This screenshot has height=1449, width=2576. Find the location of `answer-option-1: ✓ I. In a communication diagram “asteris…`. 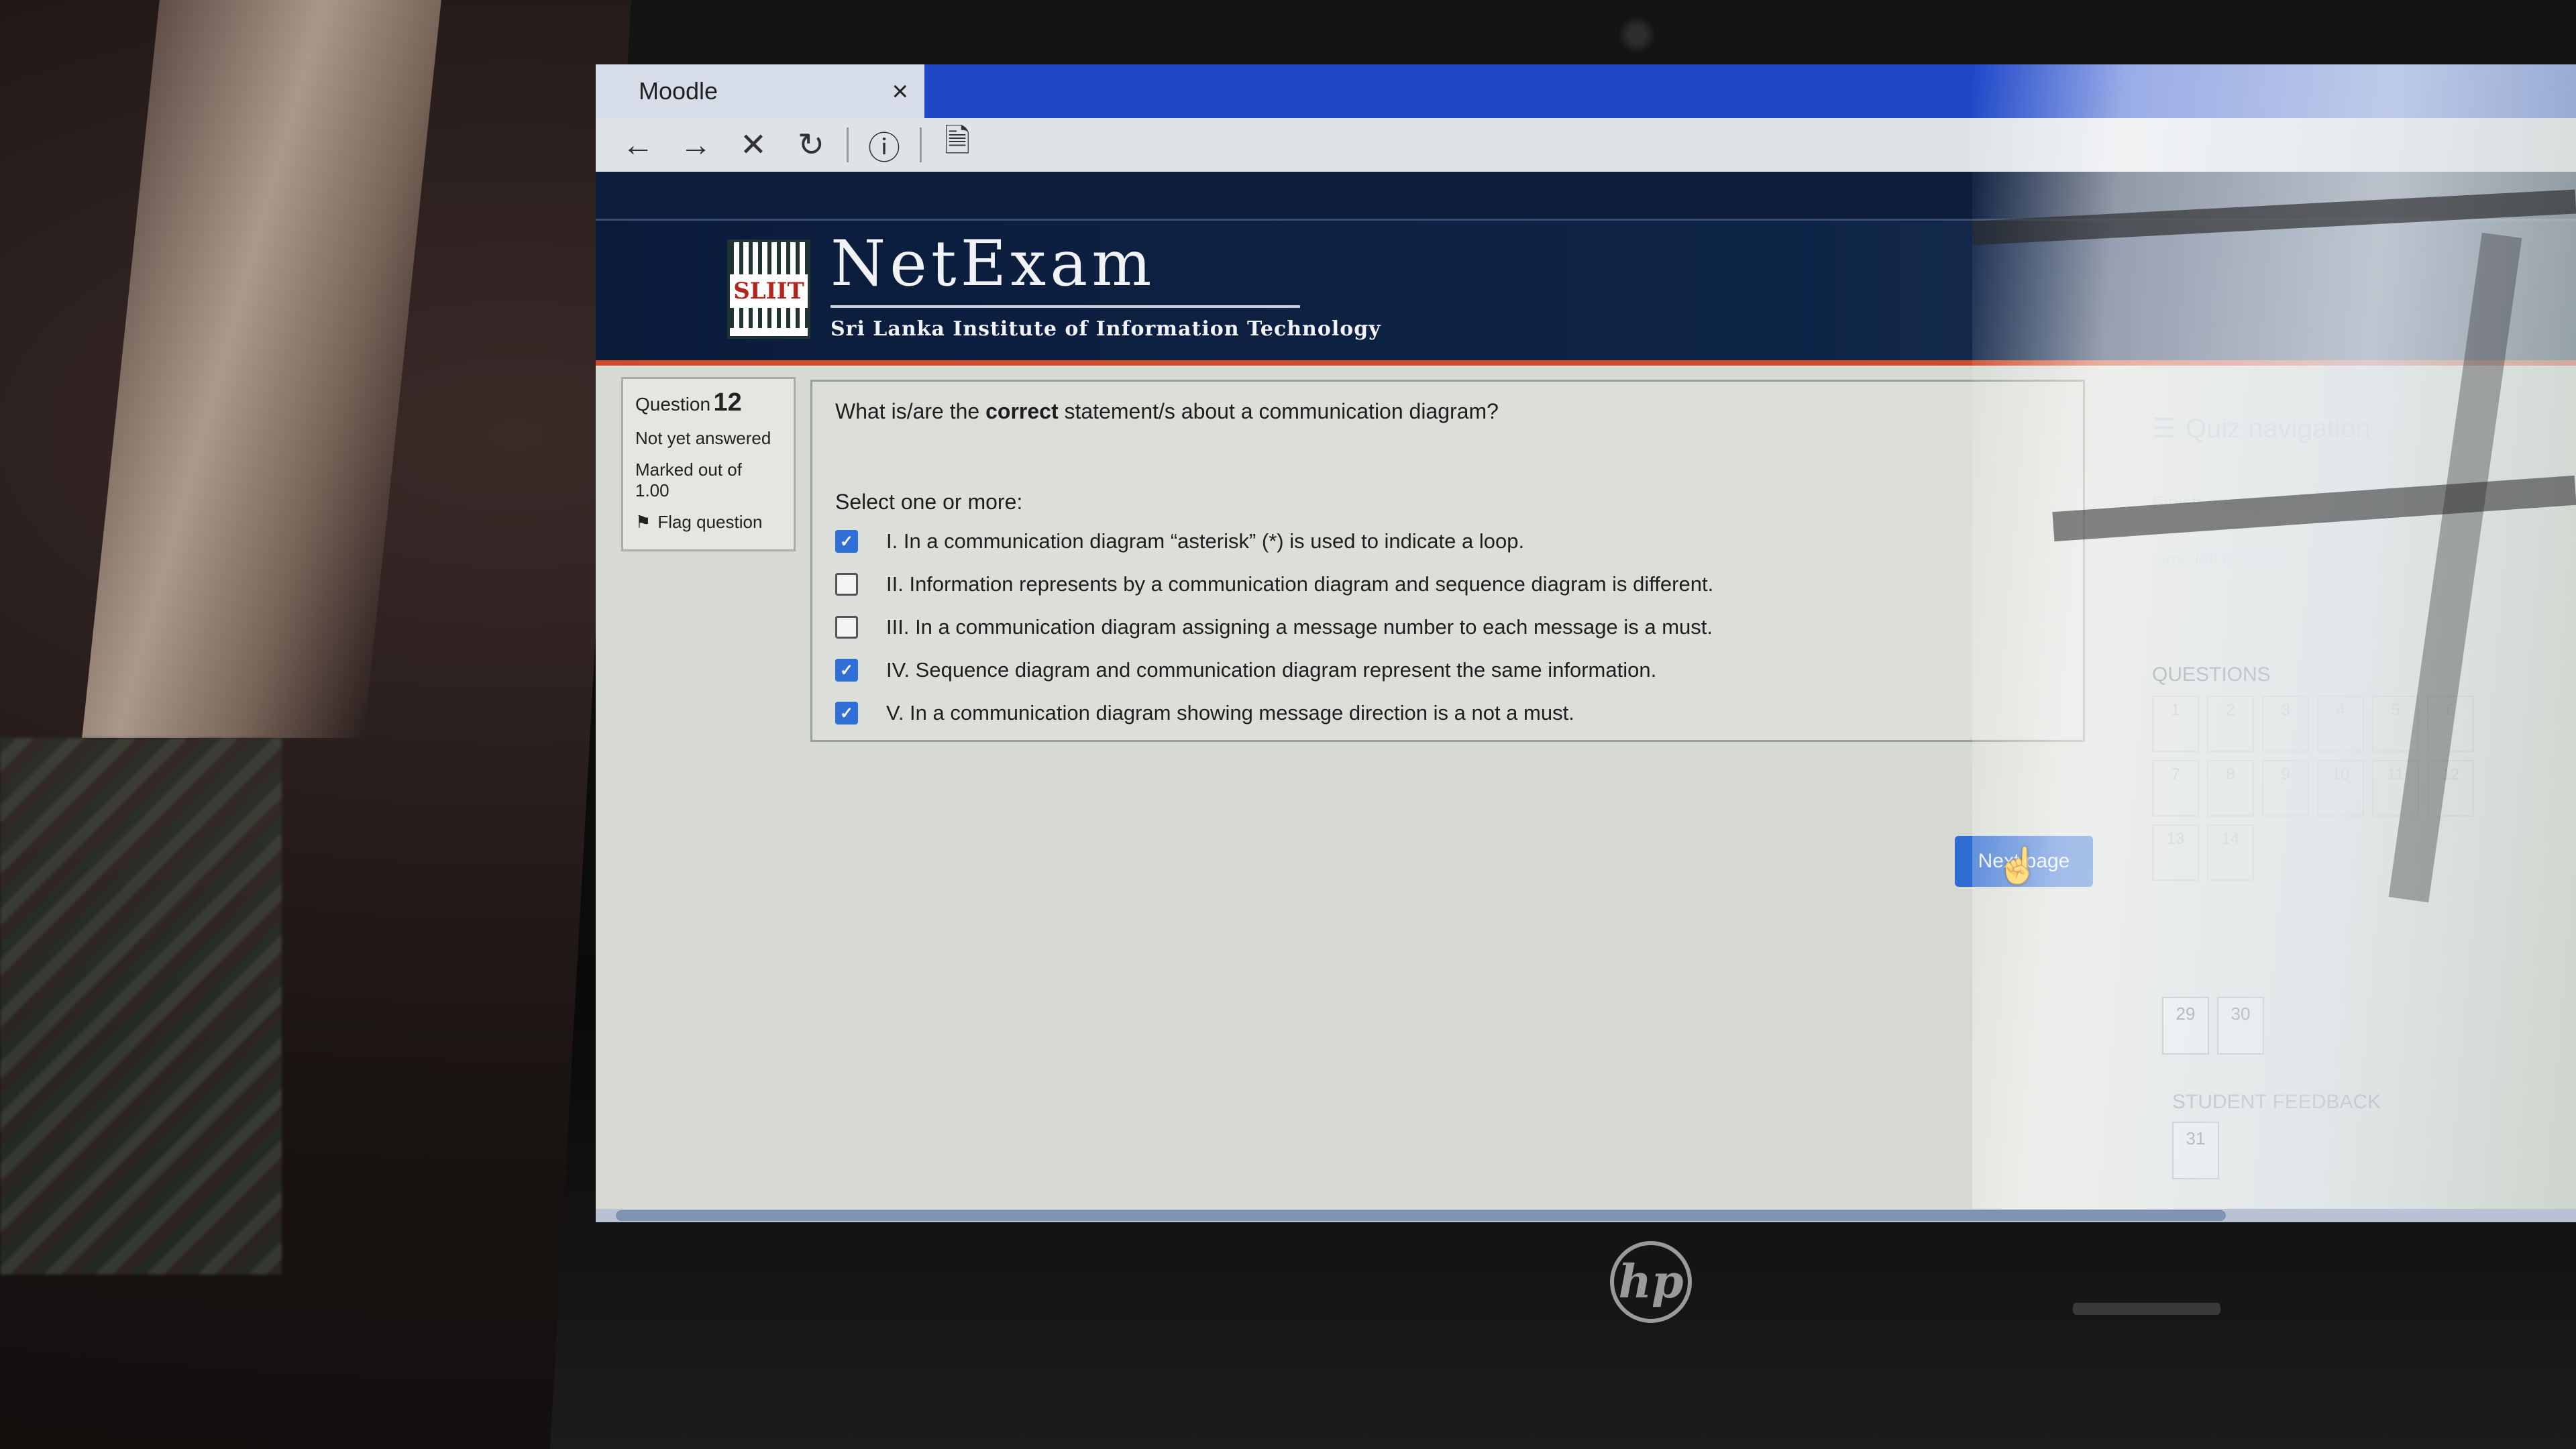

answer-option-1: ✓ I. In a communication diagram “asteris… is located at coordinates (1447, 541).